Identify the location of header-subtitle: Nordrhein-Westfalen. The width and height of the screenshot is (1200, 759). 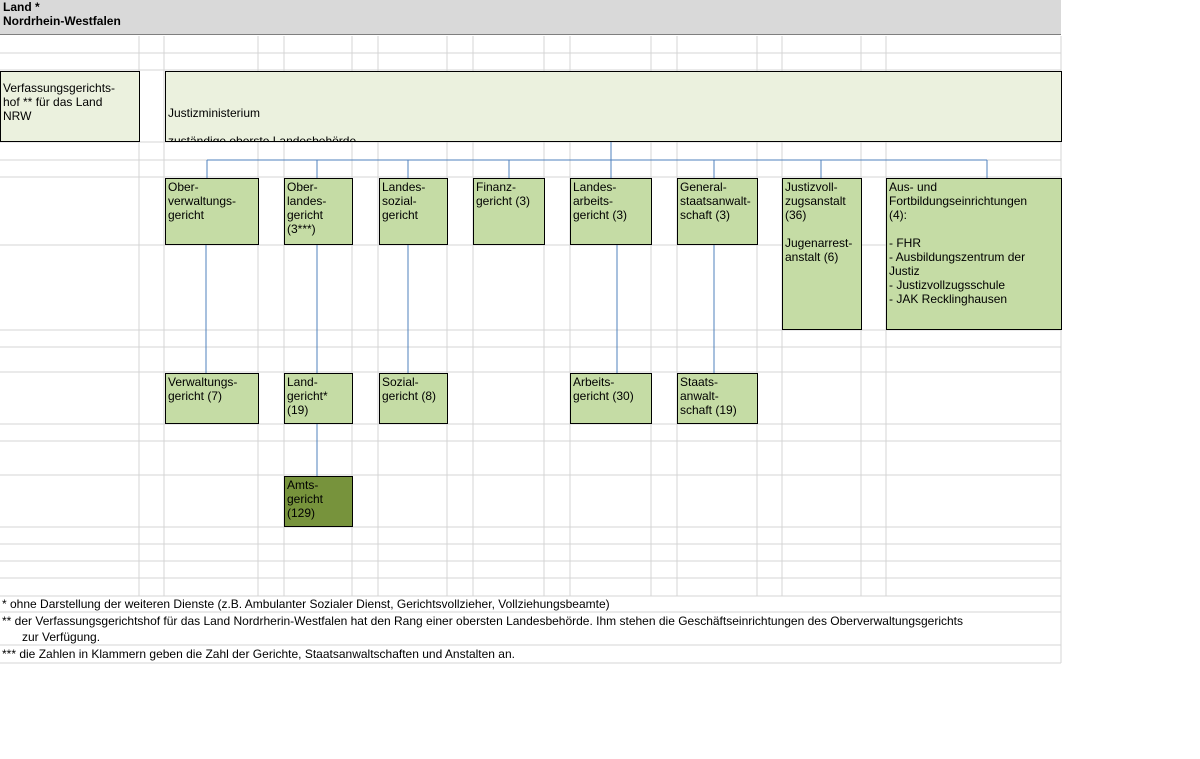
(62, 21).